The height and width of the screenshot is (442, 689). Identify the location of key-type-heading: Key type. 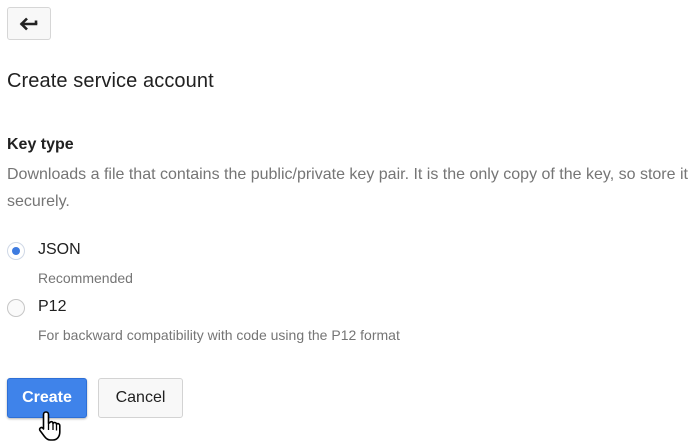
(40, 144).